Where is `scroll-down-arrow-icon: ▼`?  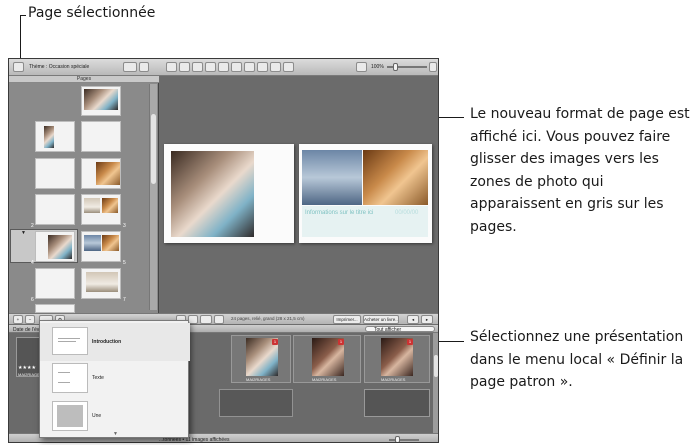 scroll-down-arrow-icon: ▼ is located at coordinates (115, 434).